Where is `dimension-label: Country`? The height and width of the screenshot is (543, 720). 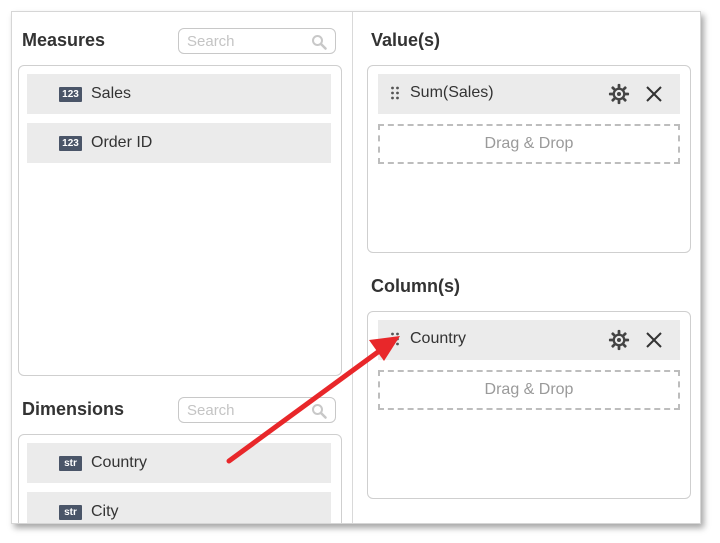
dimension-label: Country is located at coordinates (119, 462).